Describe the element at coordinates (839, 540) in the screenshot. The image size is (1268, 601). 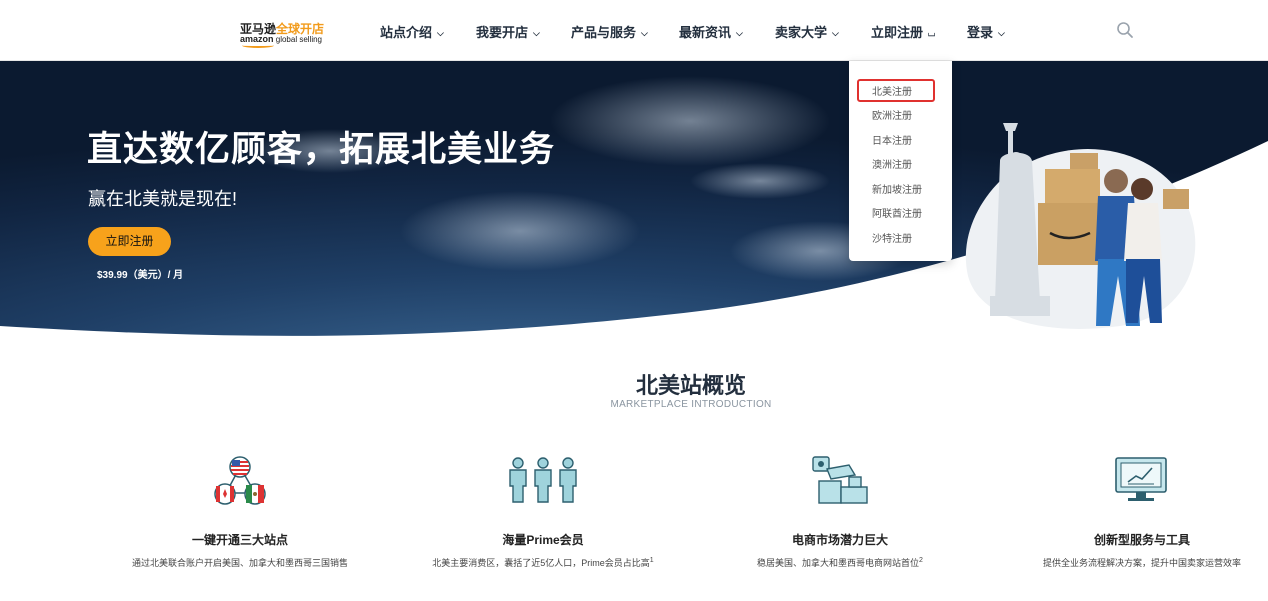
I see `feature-title: 电商市场潜力巨大` at that location.